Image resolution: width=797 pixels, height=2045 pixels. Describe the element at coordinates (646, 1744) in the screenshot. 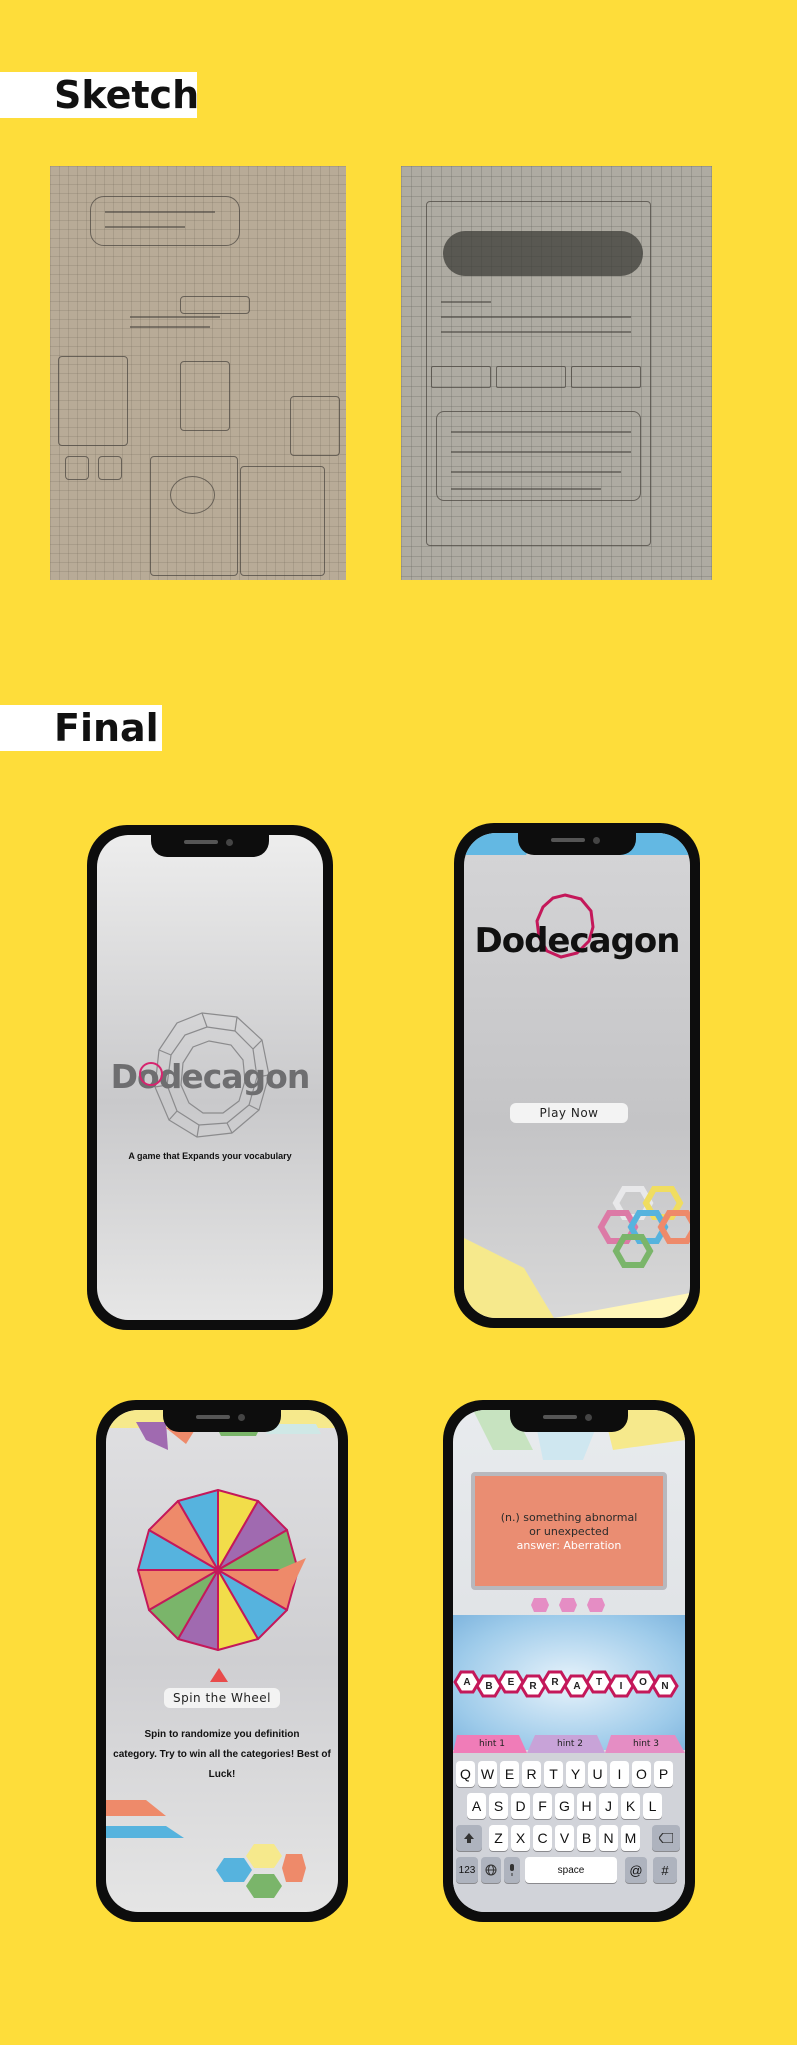

I see `hint-3-button: hint 3` at that location.